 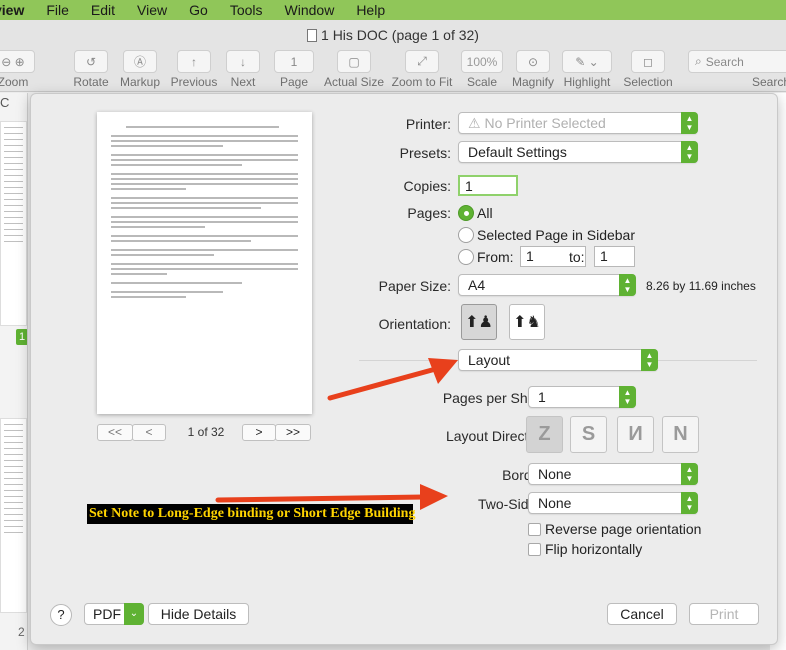 What do you see at coordinates (534, 529) in the screenshot?
I see `reverse-orientation-checkbox` at bounding box center [534, 529].